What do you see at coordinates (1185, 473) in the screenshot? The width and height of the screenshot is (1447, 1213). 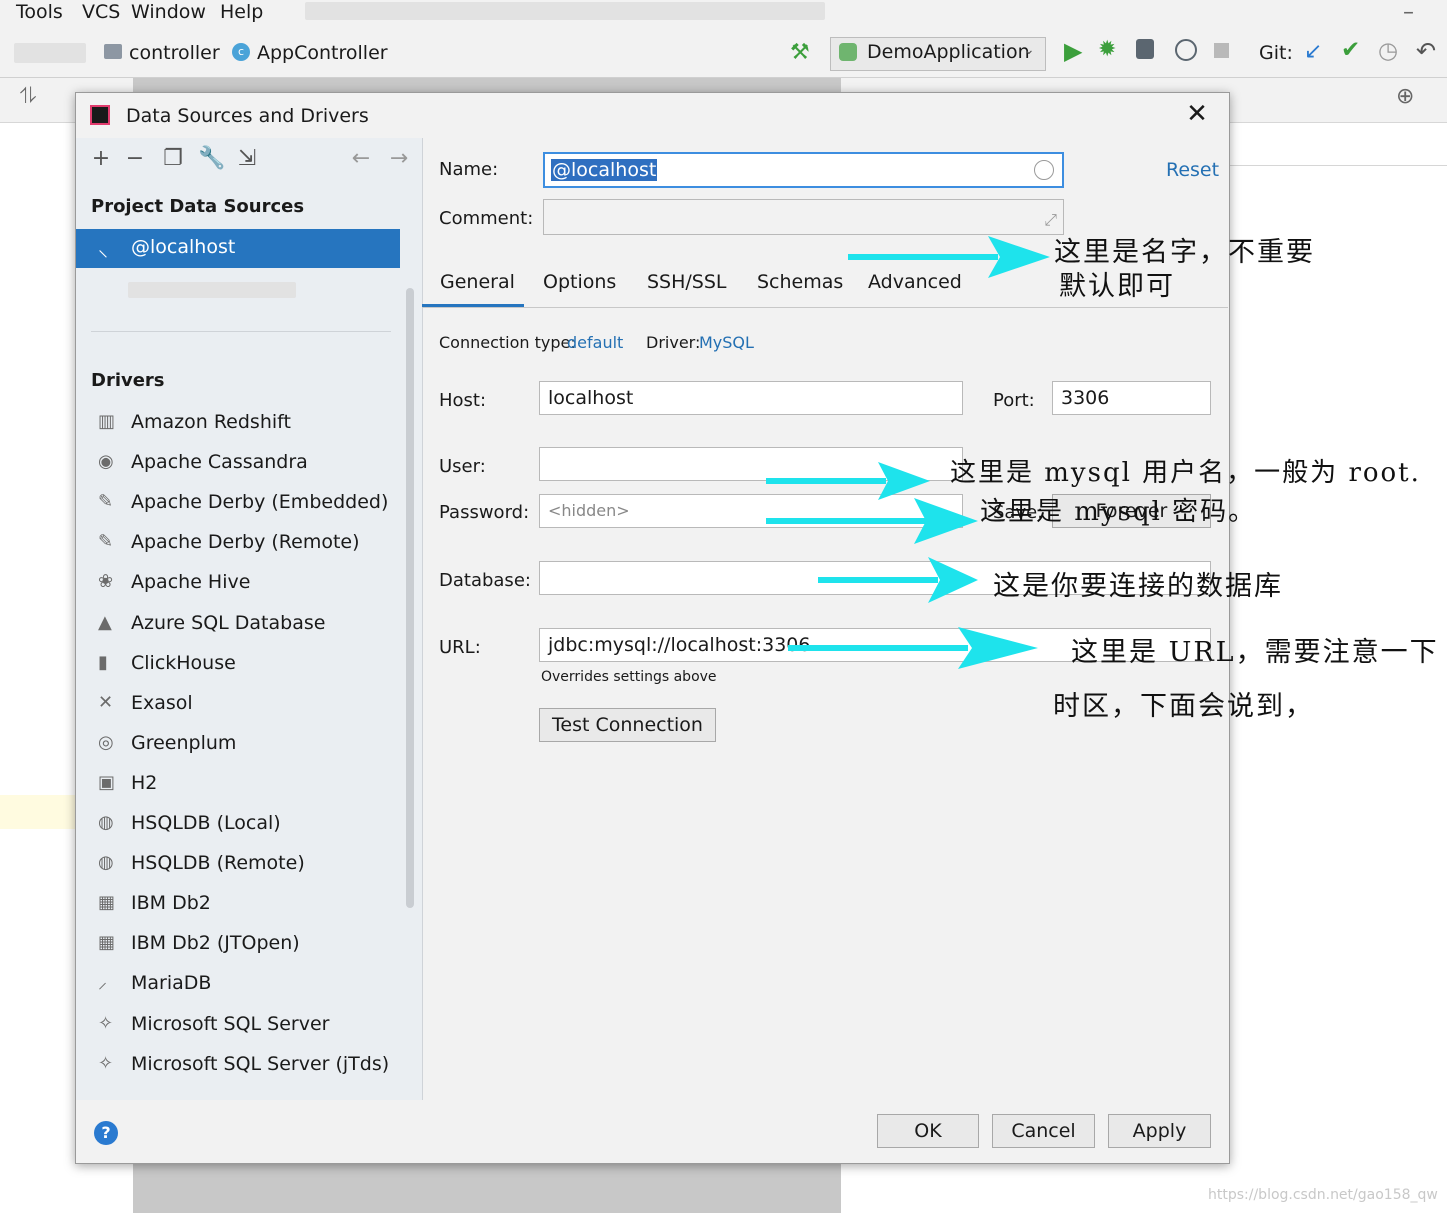 I see `annotation-user: 这里是 mysql 用户名，一般为 root.` at bounding box center [1185, 473].